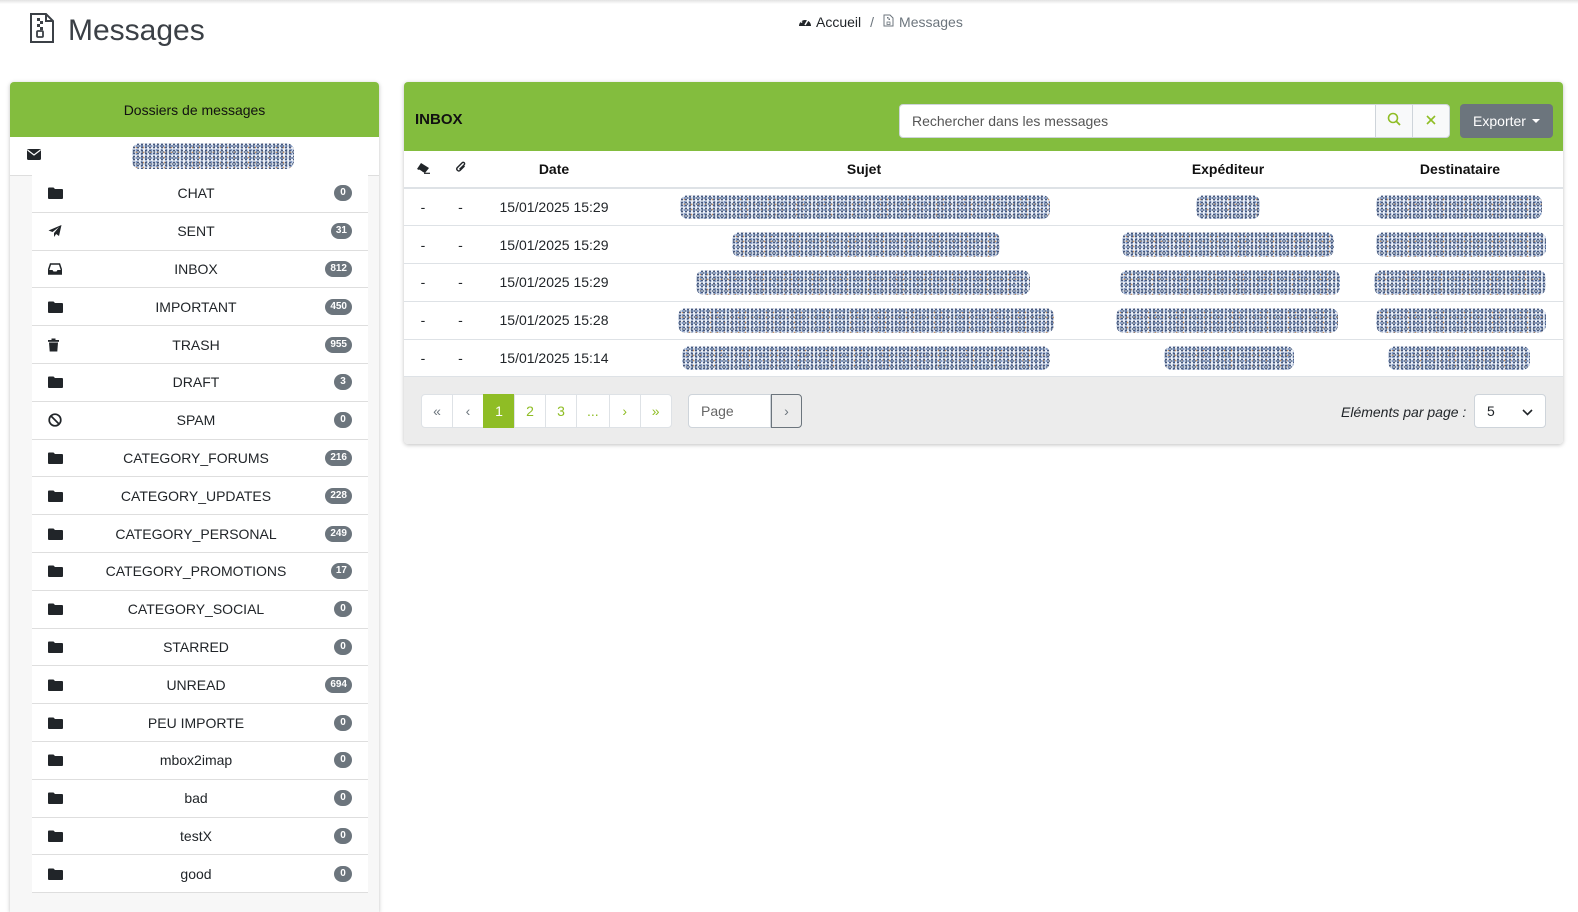  Describe the element at coordinates (200, 836) in the screenshot. I see `folder-item-testx: testX 0` at that location.